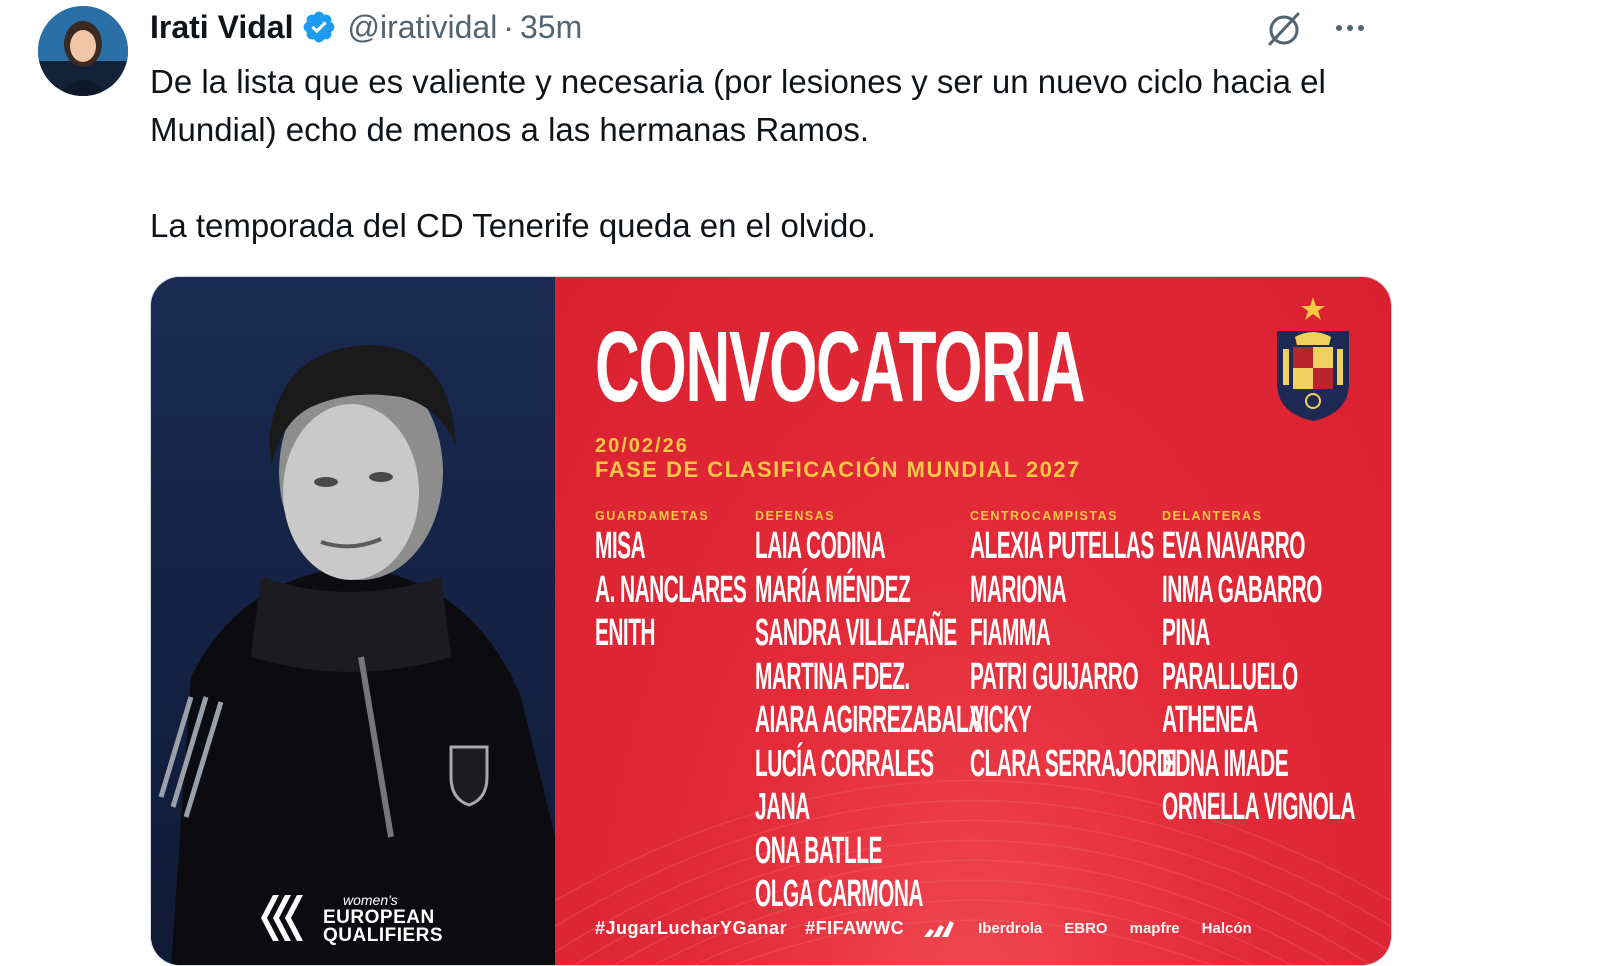 This screenshot has height=966, width=1600. What do you see at coordinates (691, 927) in the screenshot?
I see `hashtag: #JugarLucharYGanar` at bounding box center [691, 927].